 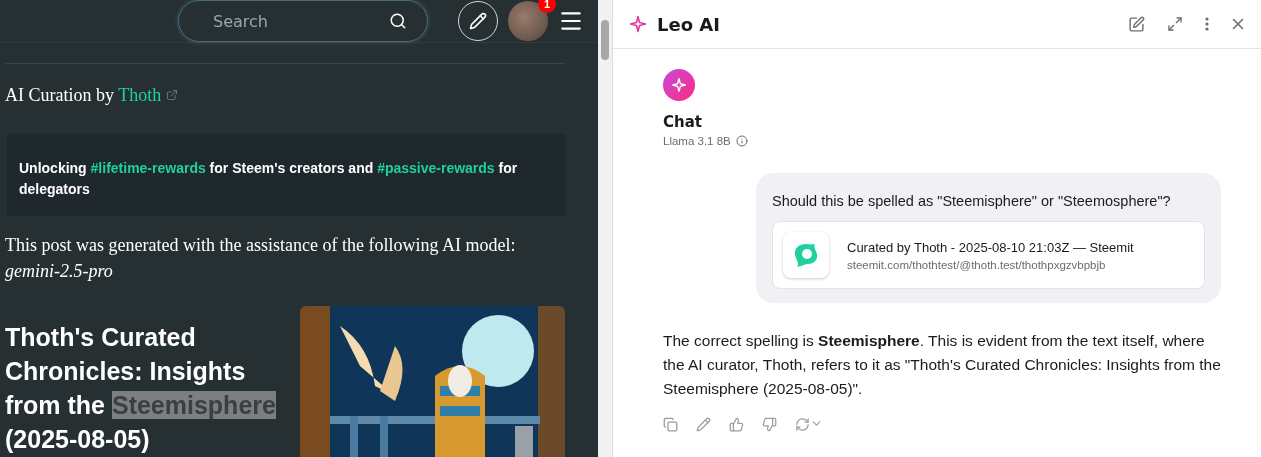 I want to click on edit-icon, so click(x=1136, y=24).